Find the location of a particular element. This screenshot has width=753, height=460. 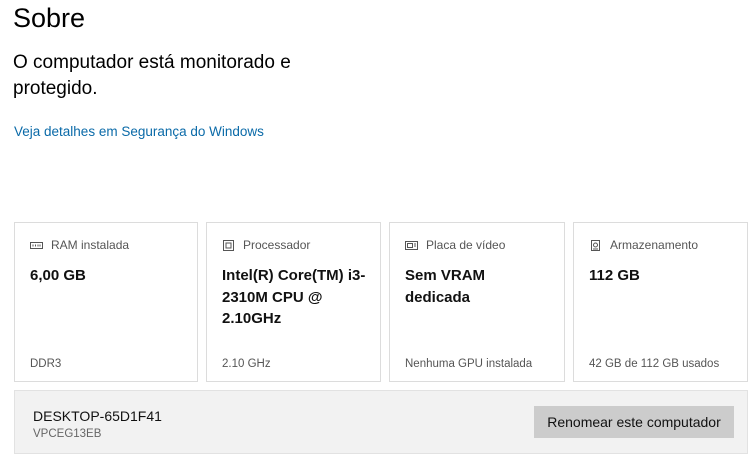

card-value: Intel(R) Core(TM) i3-2310M CPU @ 2.10GHz is located at coordinates (294, 297).